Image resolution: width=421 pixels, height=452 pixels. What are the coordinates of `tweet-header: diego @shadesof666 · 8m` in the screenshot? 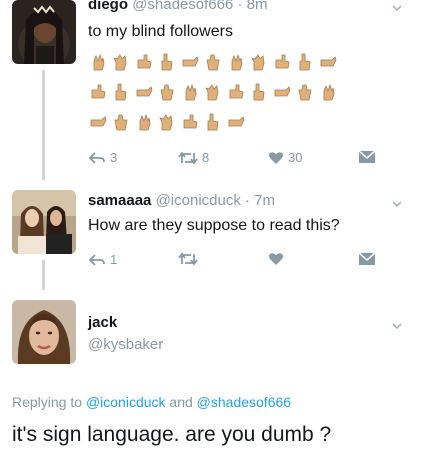 It's located at (177, 7).